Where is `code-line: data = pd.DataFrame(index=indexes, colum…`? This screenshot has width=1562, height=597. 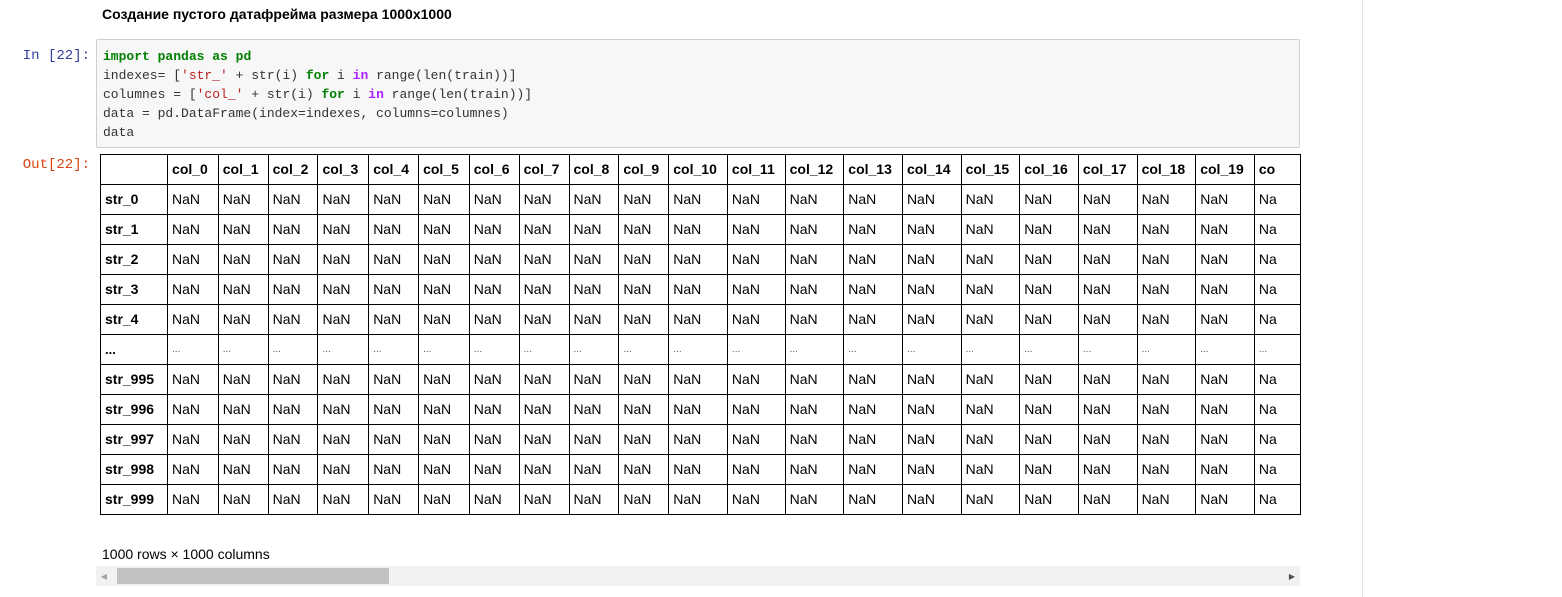
code-line: data = pd.DataFrame(index=indexes, colum… is located at coordinates (306, 113).